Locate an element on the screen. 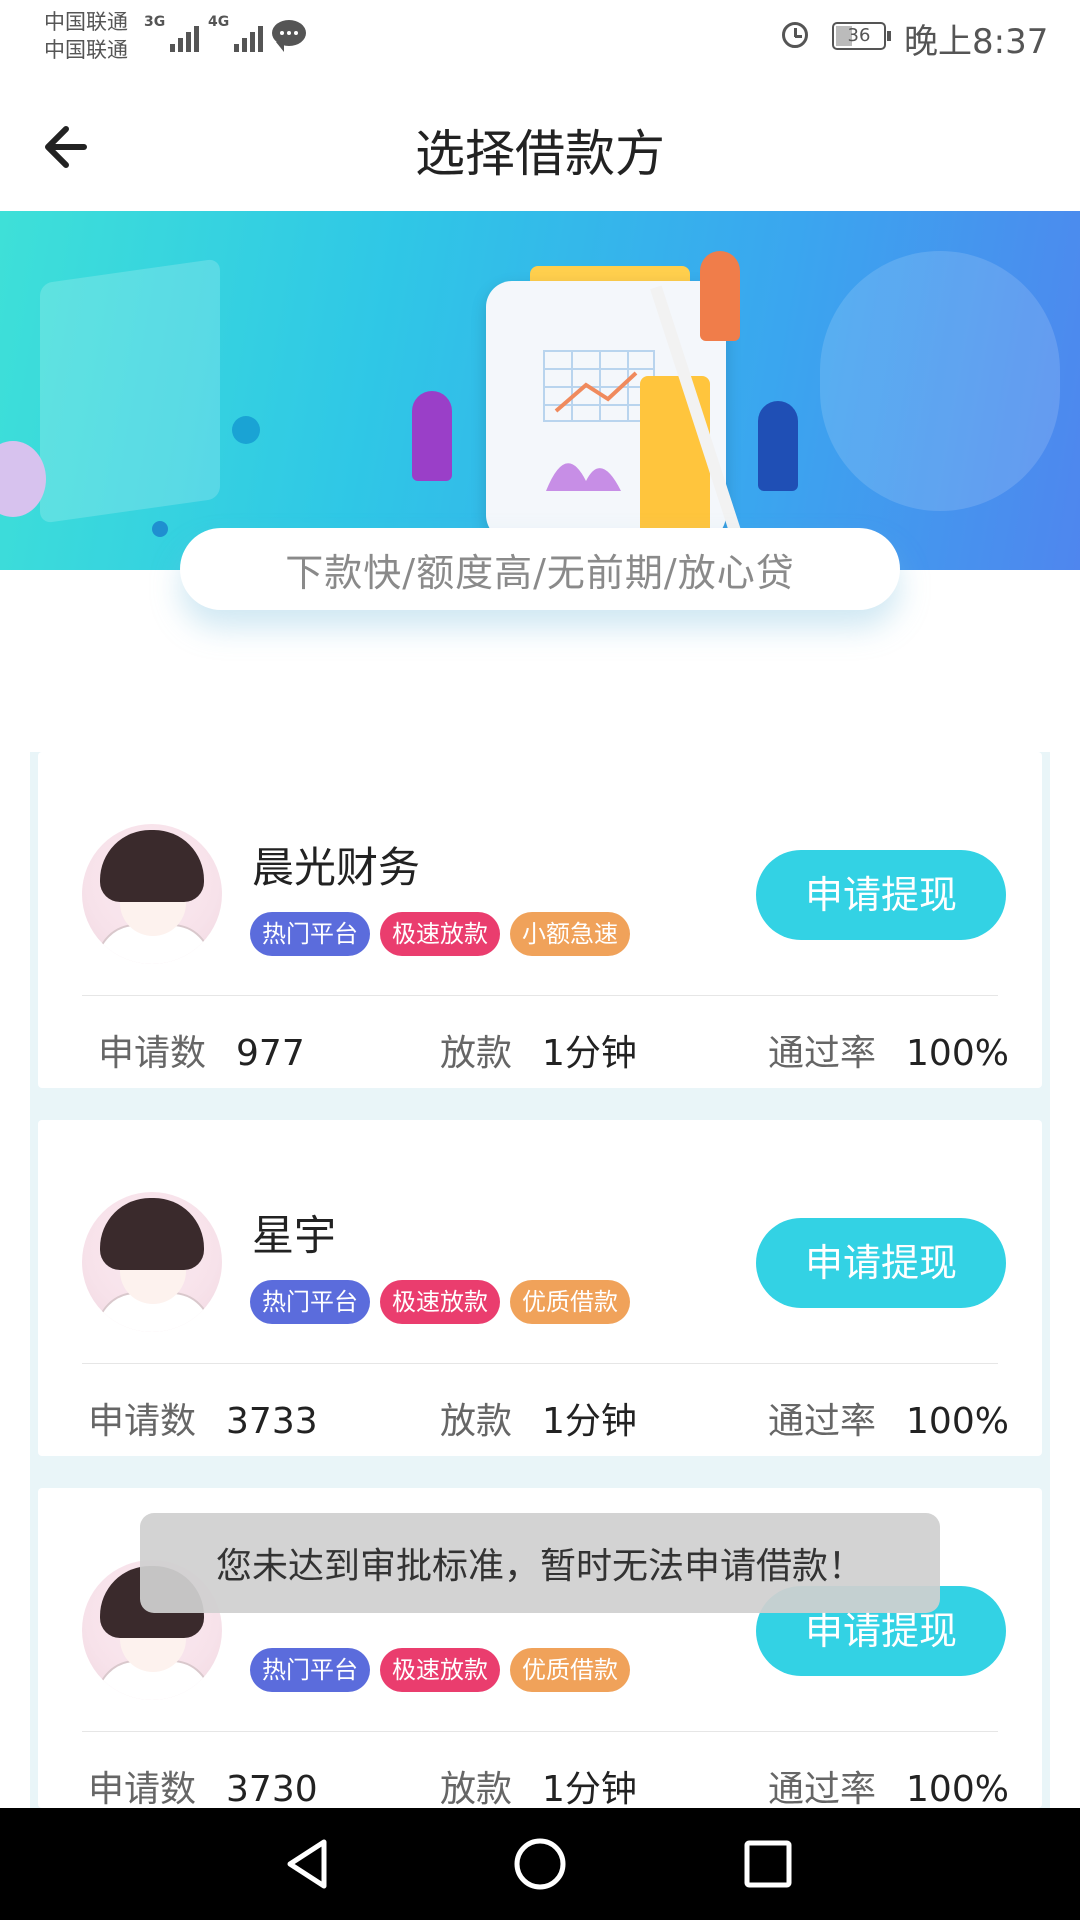 The image size is (1080, 1920). battery-icon: 36 is located at coordinates (861, 36).